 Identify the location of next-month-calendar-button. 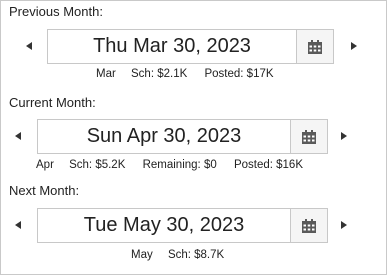
(308, 225).